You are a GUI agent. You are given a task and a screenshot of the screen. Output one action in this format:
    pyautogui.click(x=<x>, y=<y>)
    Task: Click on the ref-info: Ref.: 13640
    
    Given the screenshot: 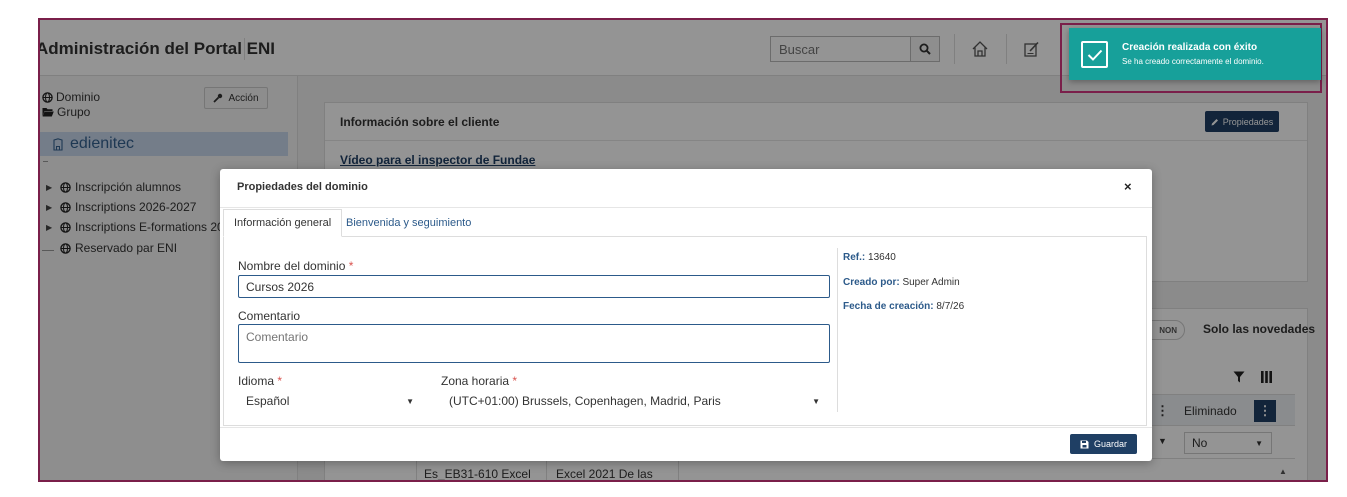 What is the action you would take?
    pyautogui.click(x=869, y=257)
    